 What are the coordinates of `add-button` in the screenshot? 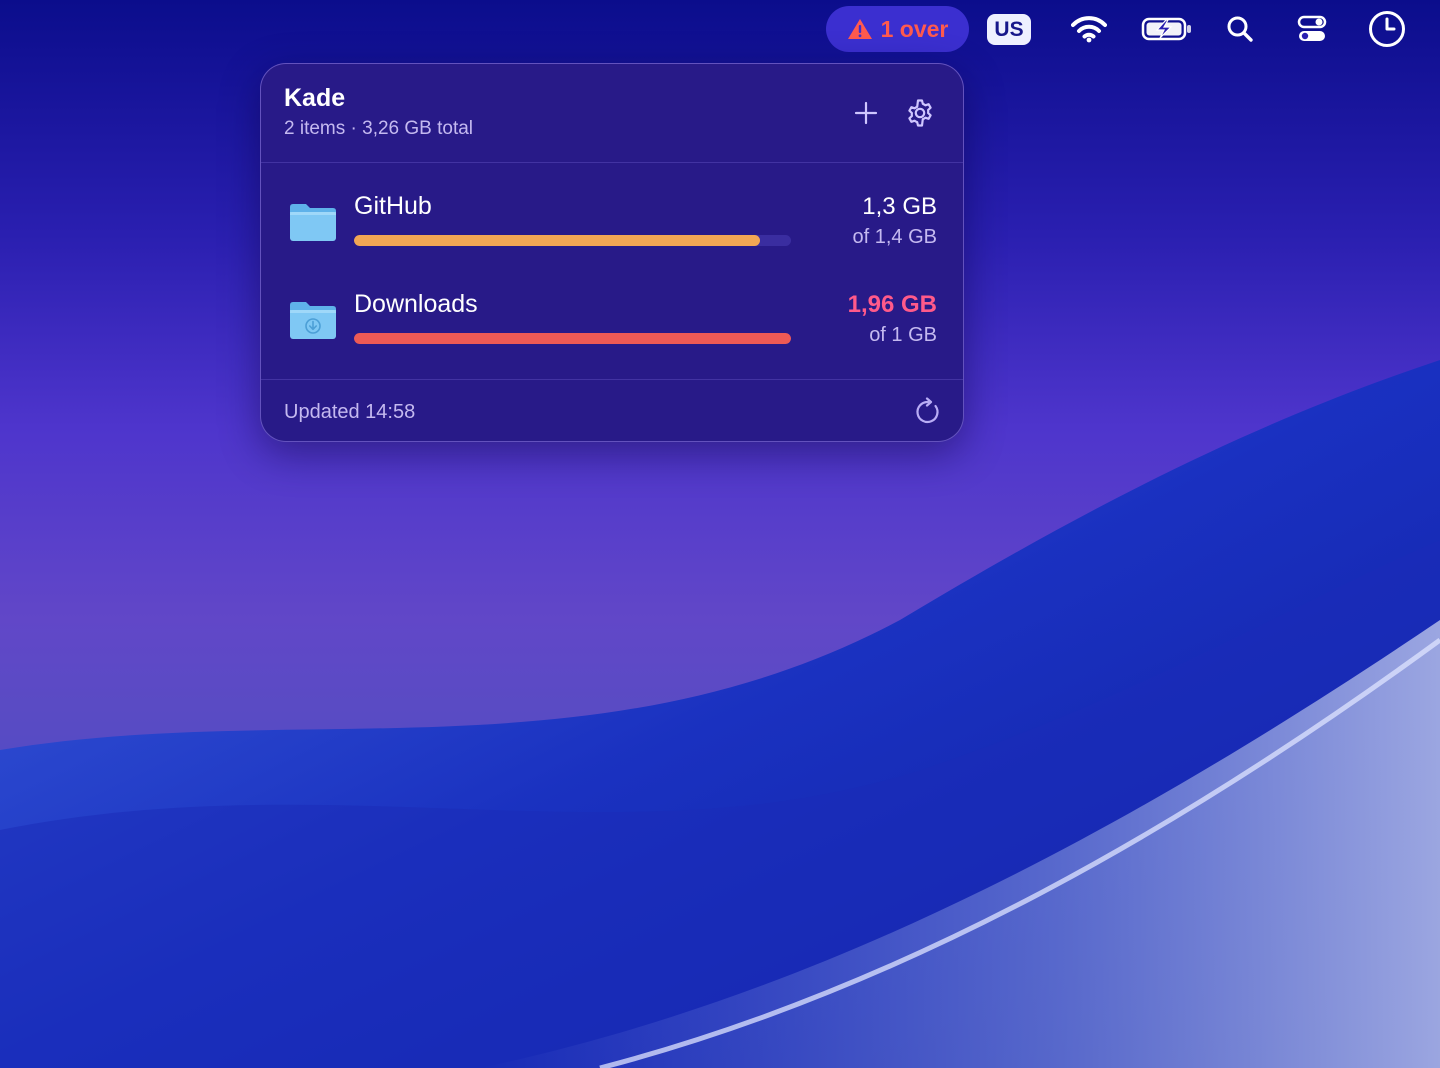 It's located at (866, 113).